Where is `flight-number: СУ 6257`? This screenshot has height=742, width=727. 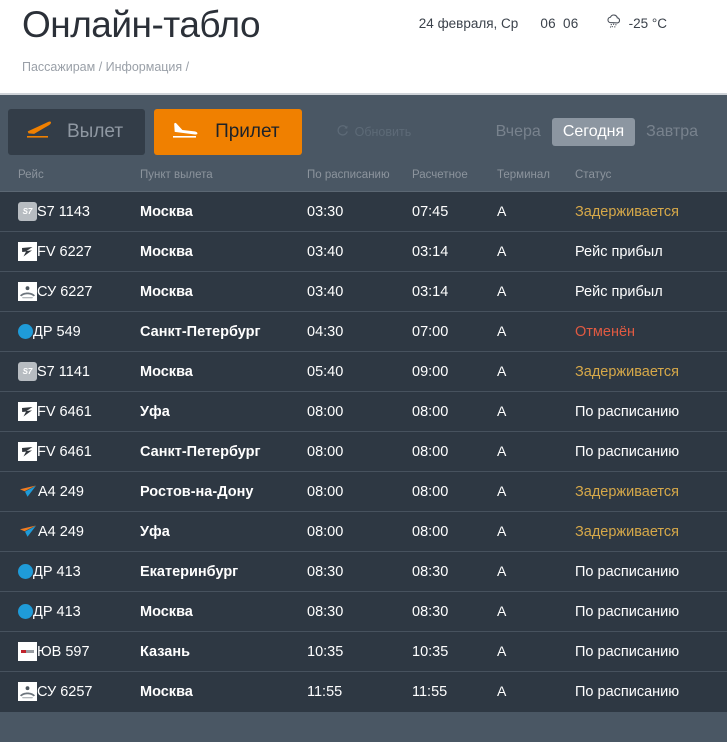
flight-number: СУ 6257 is located at coordinates (65, 691).